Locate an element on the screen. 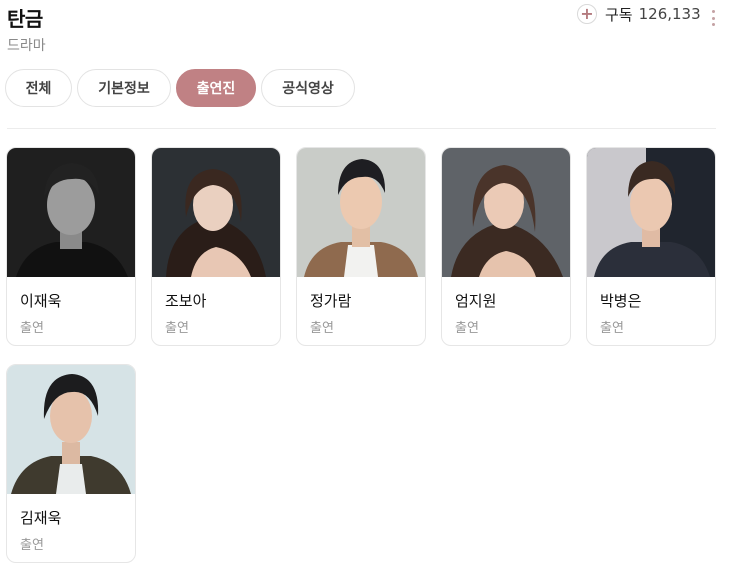  cast-name: 조보아 is located at coordinates (186, 301).